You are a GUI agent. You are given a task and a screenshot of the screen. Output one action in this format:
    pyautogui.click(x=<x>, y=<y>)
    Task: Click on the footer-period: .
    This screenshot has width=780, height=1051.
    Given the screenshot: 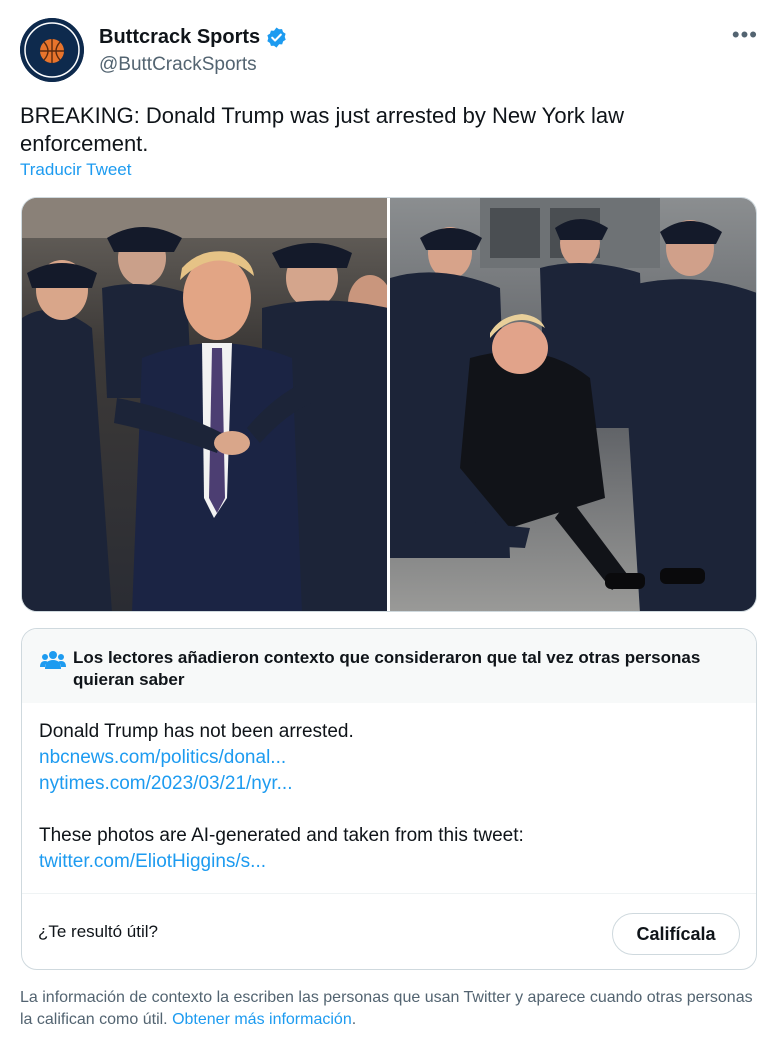 What is the action you would take?
    pyautogui.click(x=354, y=1019)
    